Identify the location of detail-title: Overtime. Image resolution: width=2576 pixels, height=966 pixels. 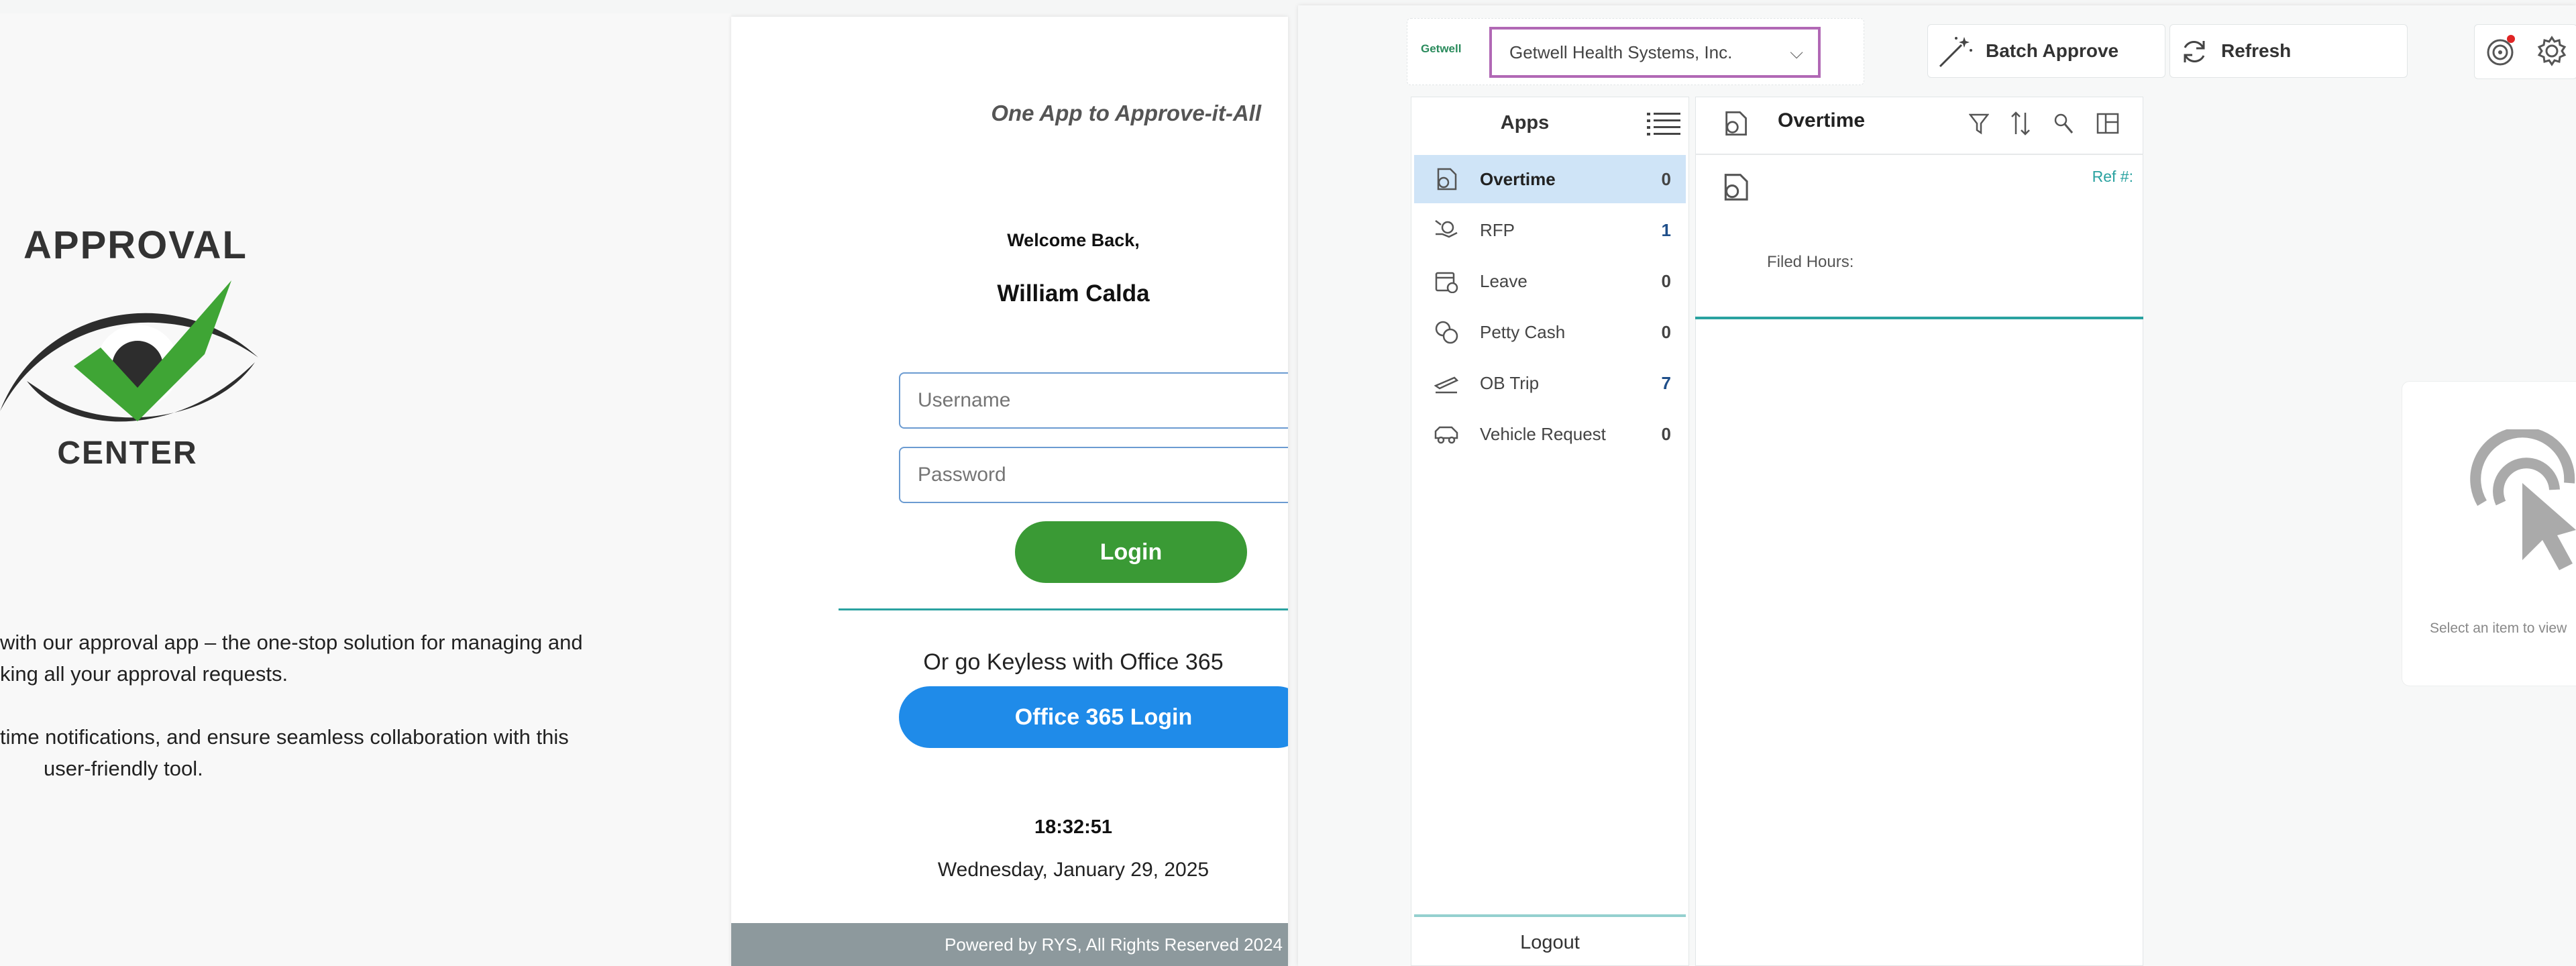
(1822, 120).